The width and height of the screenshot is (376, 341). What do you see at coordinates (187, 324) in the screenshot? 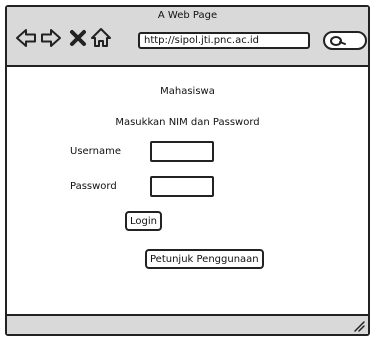
I see `status-bar` at bounding box center [187, 324].